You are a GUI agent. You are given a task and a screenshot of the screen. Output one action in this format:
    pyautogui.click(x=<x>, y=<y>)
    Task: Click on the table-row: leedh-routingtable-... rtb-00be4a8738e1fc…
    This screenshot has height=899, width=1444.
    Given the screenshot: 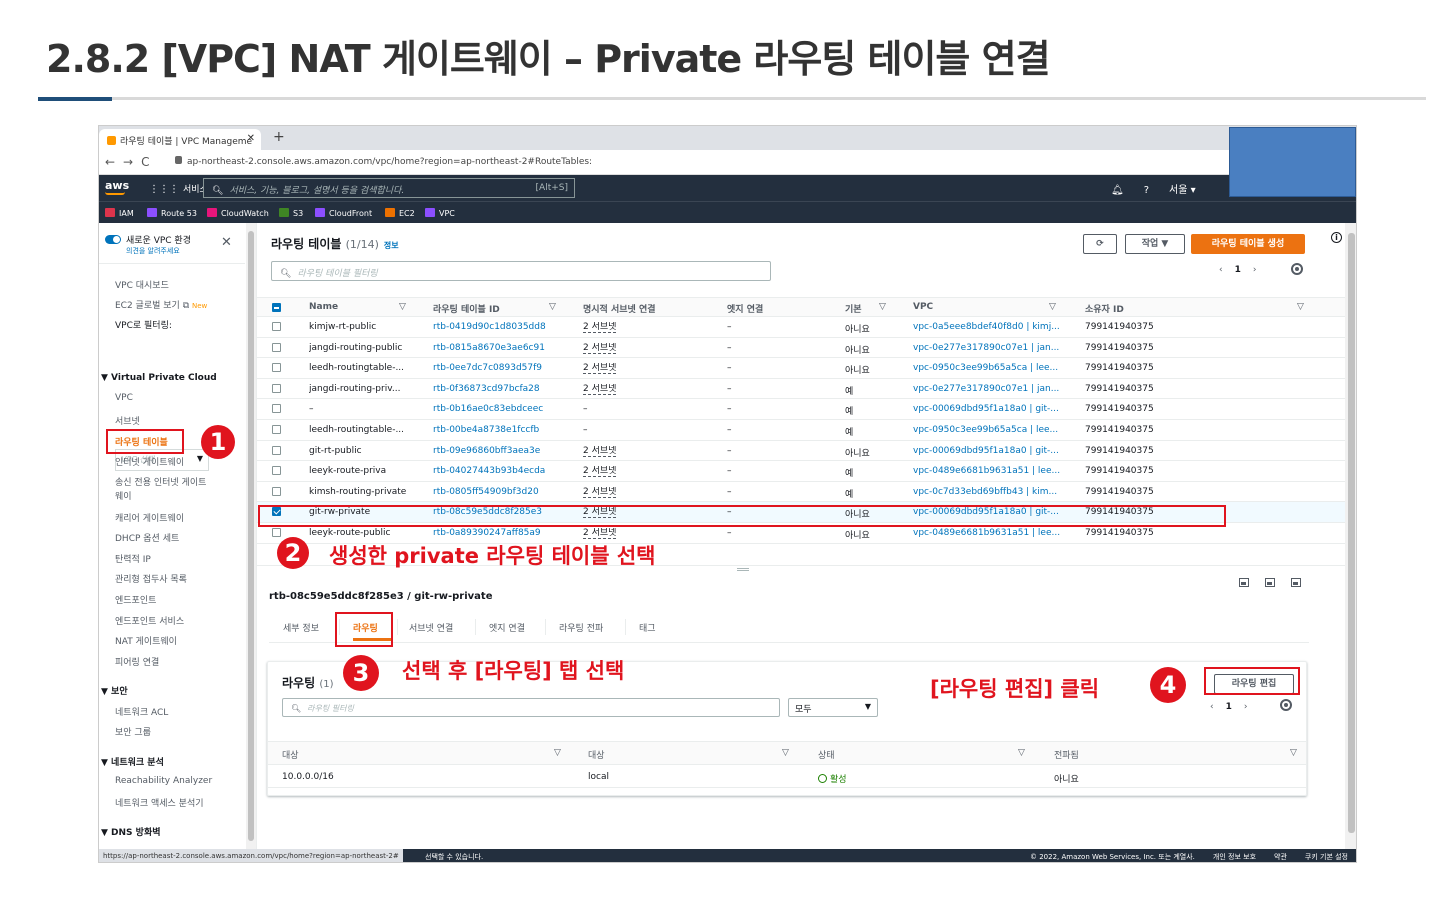 What is the action you would take?
    pyautogui.click(x=801, y=430)
    